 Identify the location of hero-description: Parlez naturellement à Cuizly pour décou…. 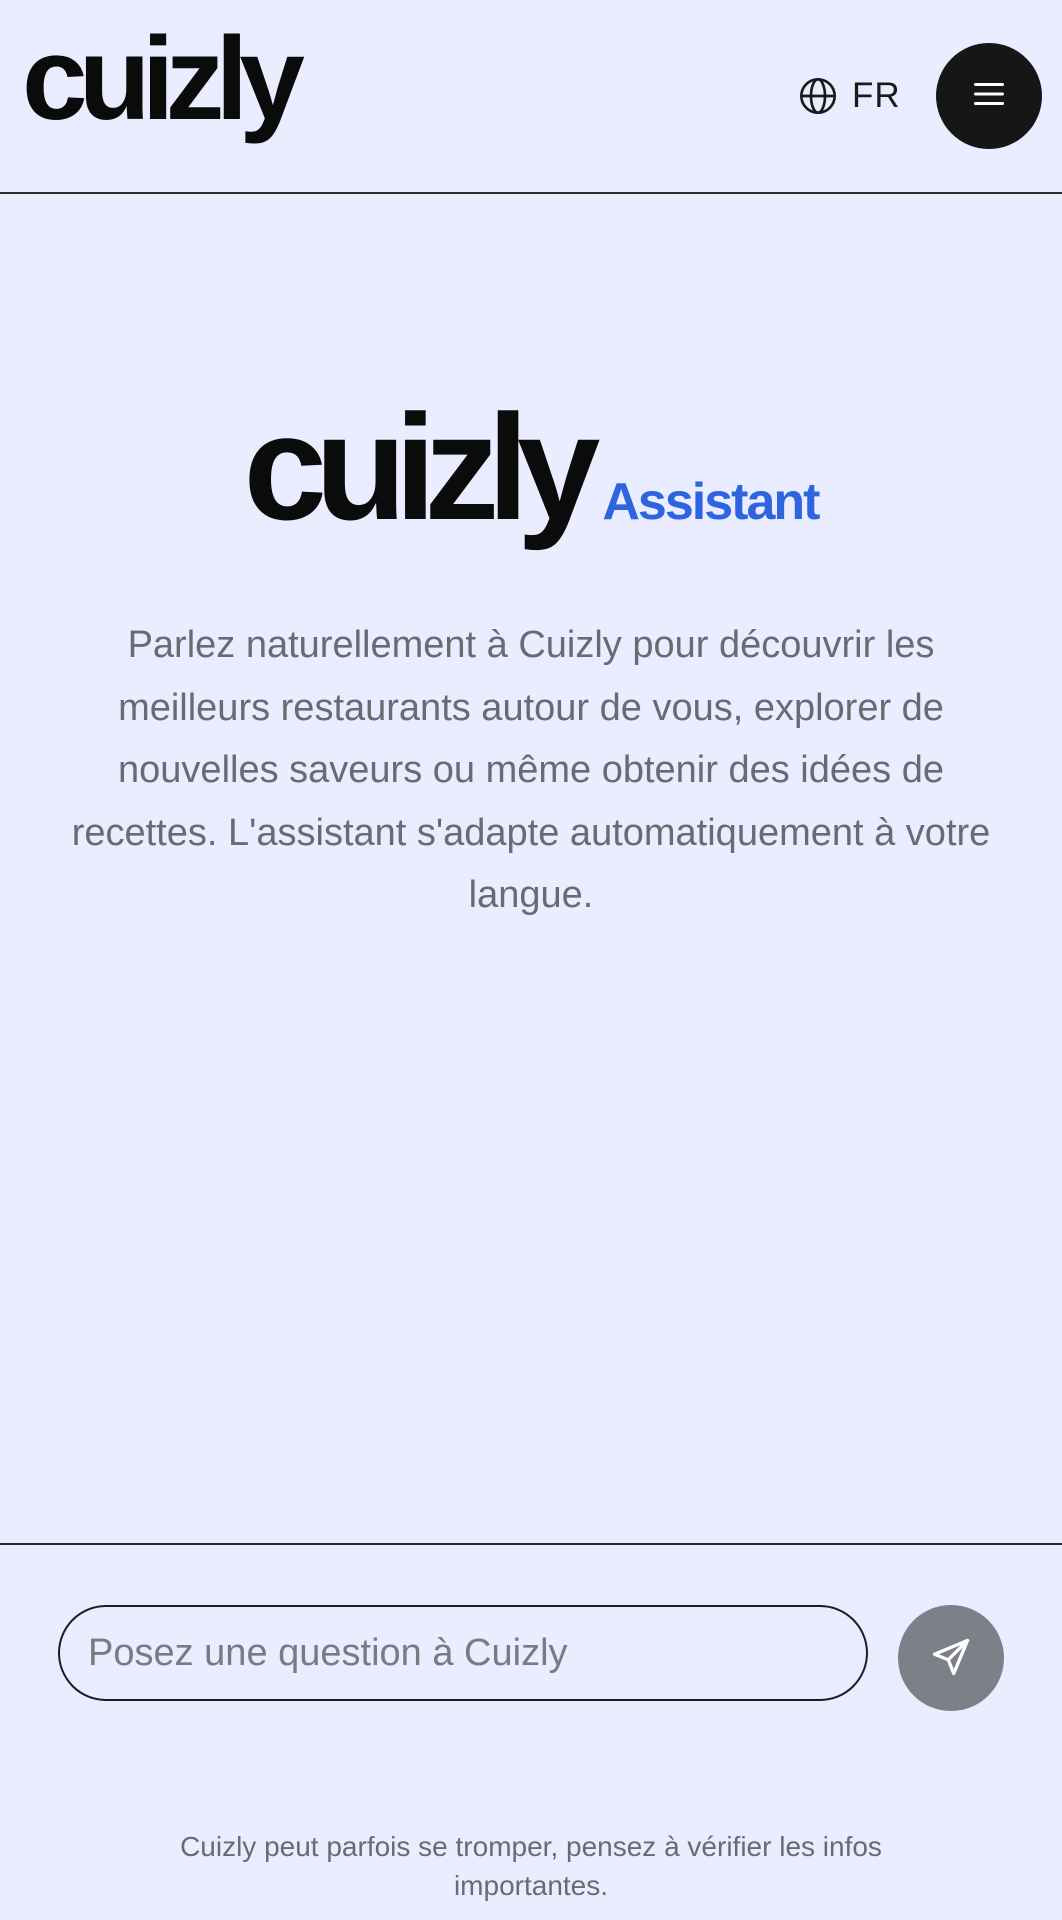
(531, 770).